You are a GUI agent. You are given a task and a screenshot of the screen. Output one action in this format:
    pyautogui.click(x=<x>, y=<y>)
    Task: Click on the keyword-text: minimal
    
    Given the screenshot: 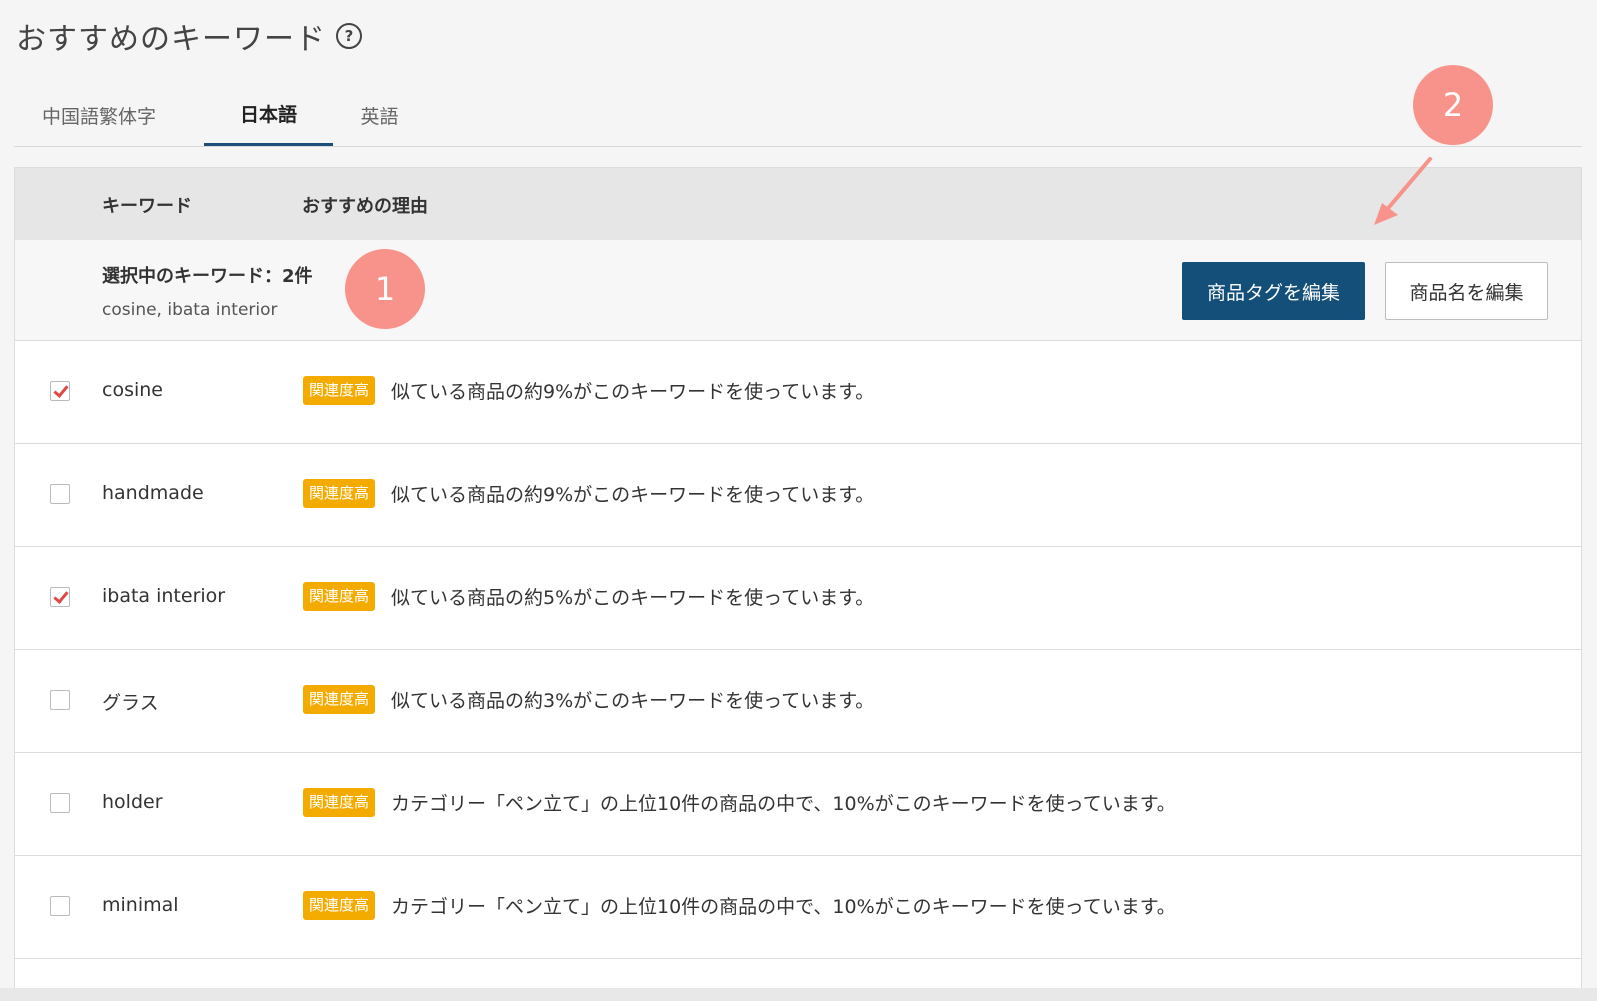 What is the action you would take?
    pyautogui.click(x=140, y=905)
    